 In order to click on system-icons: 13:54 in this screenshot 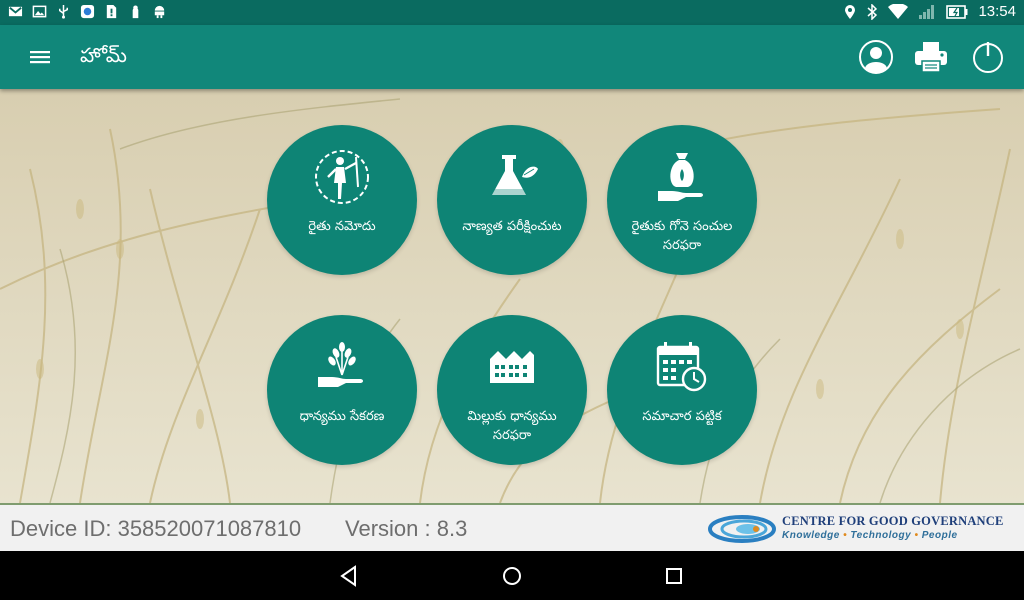, I will do `click(930, 11)`.